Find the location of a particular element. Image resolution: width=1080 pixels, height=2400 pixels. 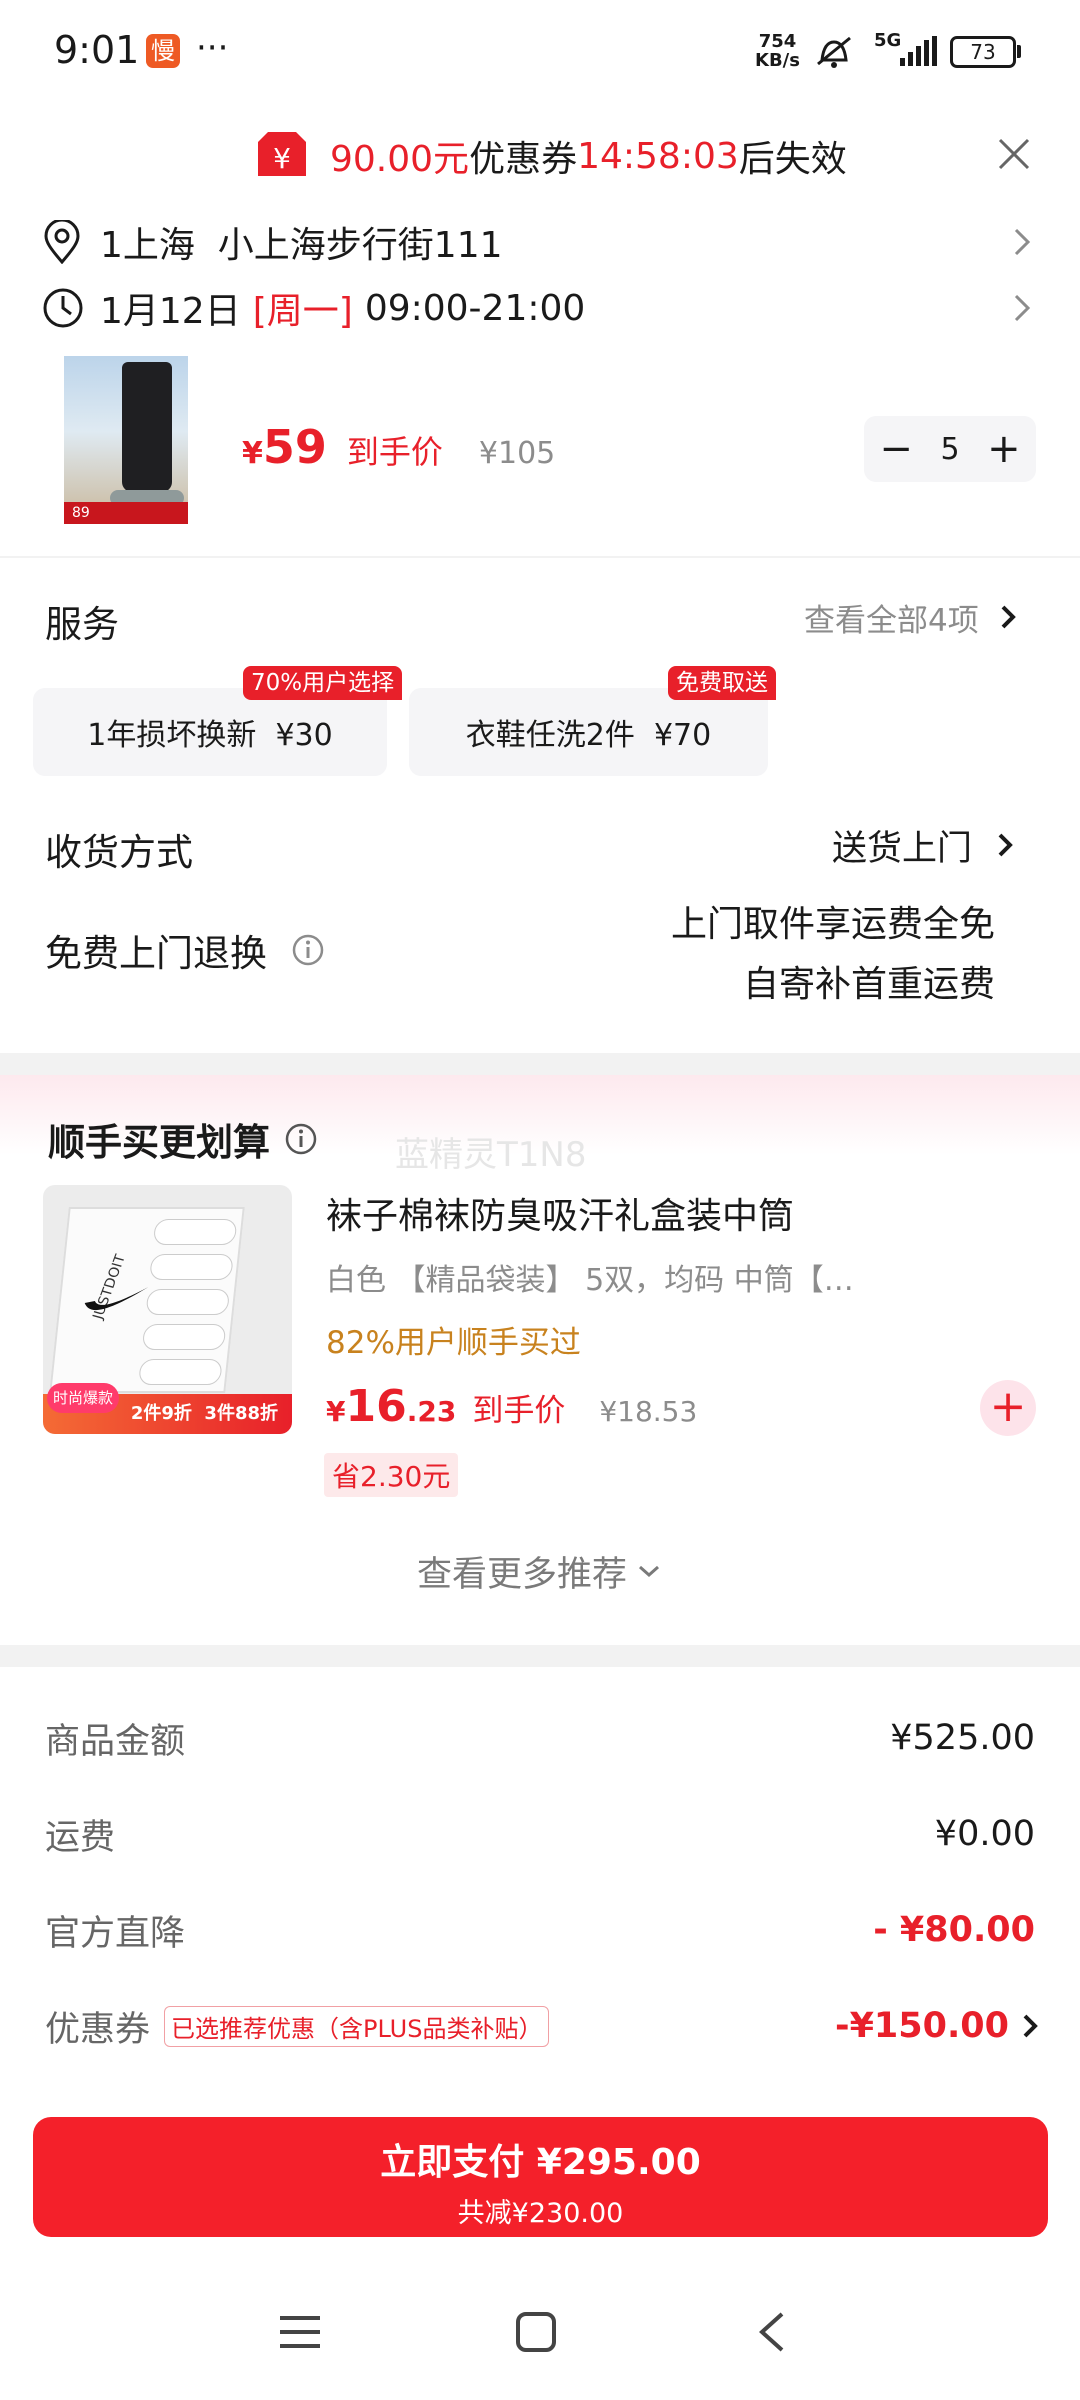

summary-value: ¥0.00 is located at coordinates (984, 1834).